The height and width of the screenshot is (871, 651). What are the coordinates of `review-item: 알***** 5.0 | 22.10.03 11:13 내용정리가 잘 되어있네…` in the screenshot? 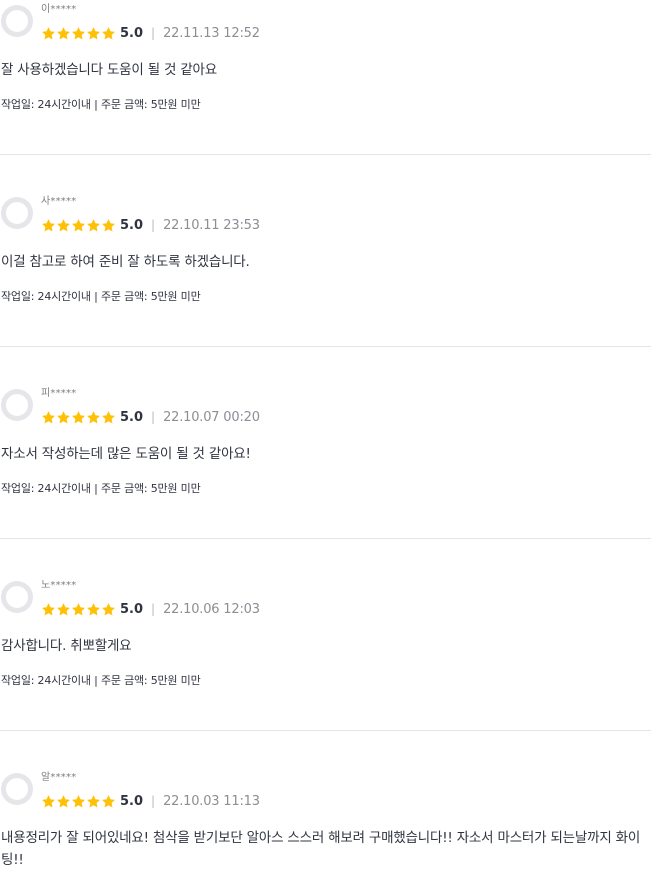 It's located at (325, 819).